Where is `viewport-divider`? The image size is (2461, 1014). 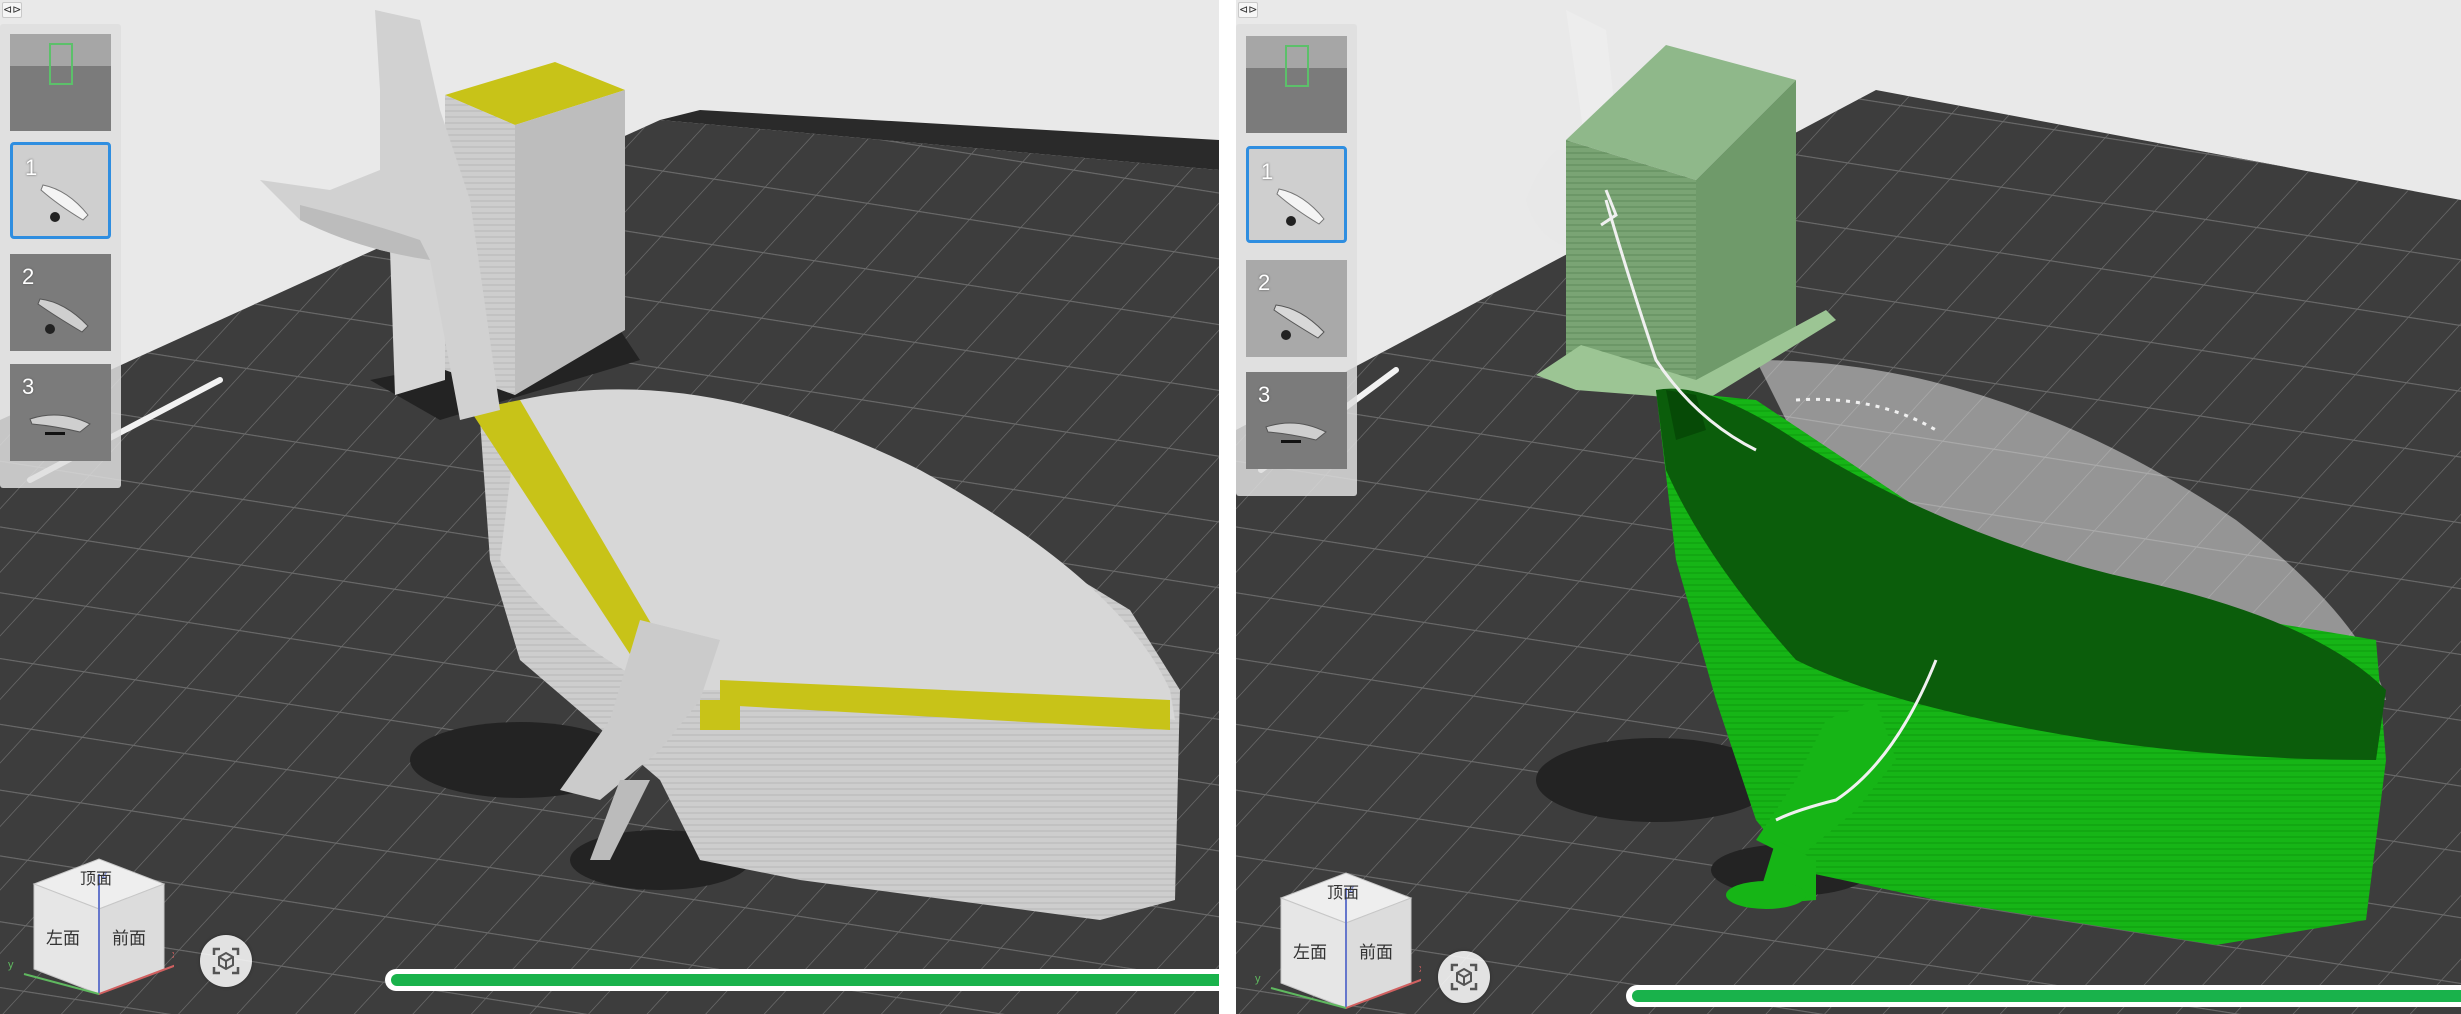
viewport-divider is located at coordinates (1227, 507).